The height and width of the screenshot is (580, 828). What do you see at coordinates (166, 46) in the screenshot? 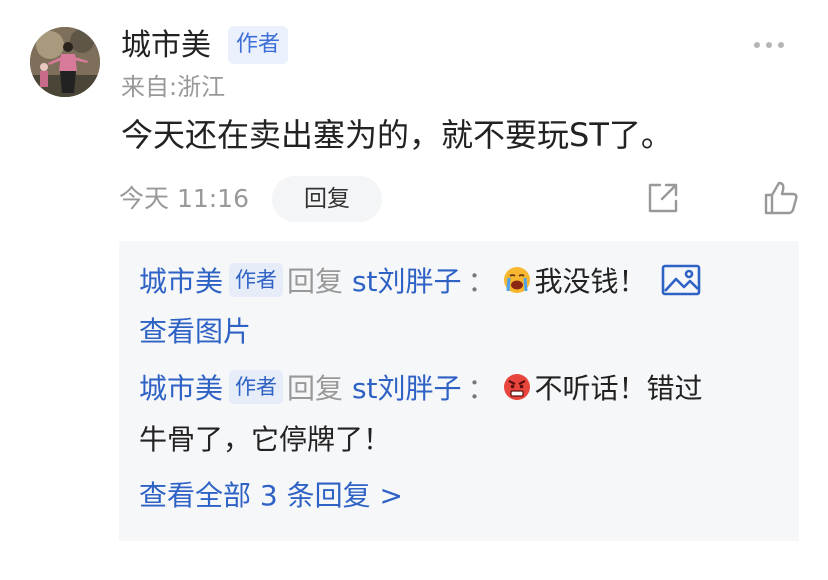
I see `username: 城市美` at bounding box center [166, 46].